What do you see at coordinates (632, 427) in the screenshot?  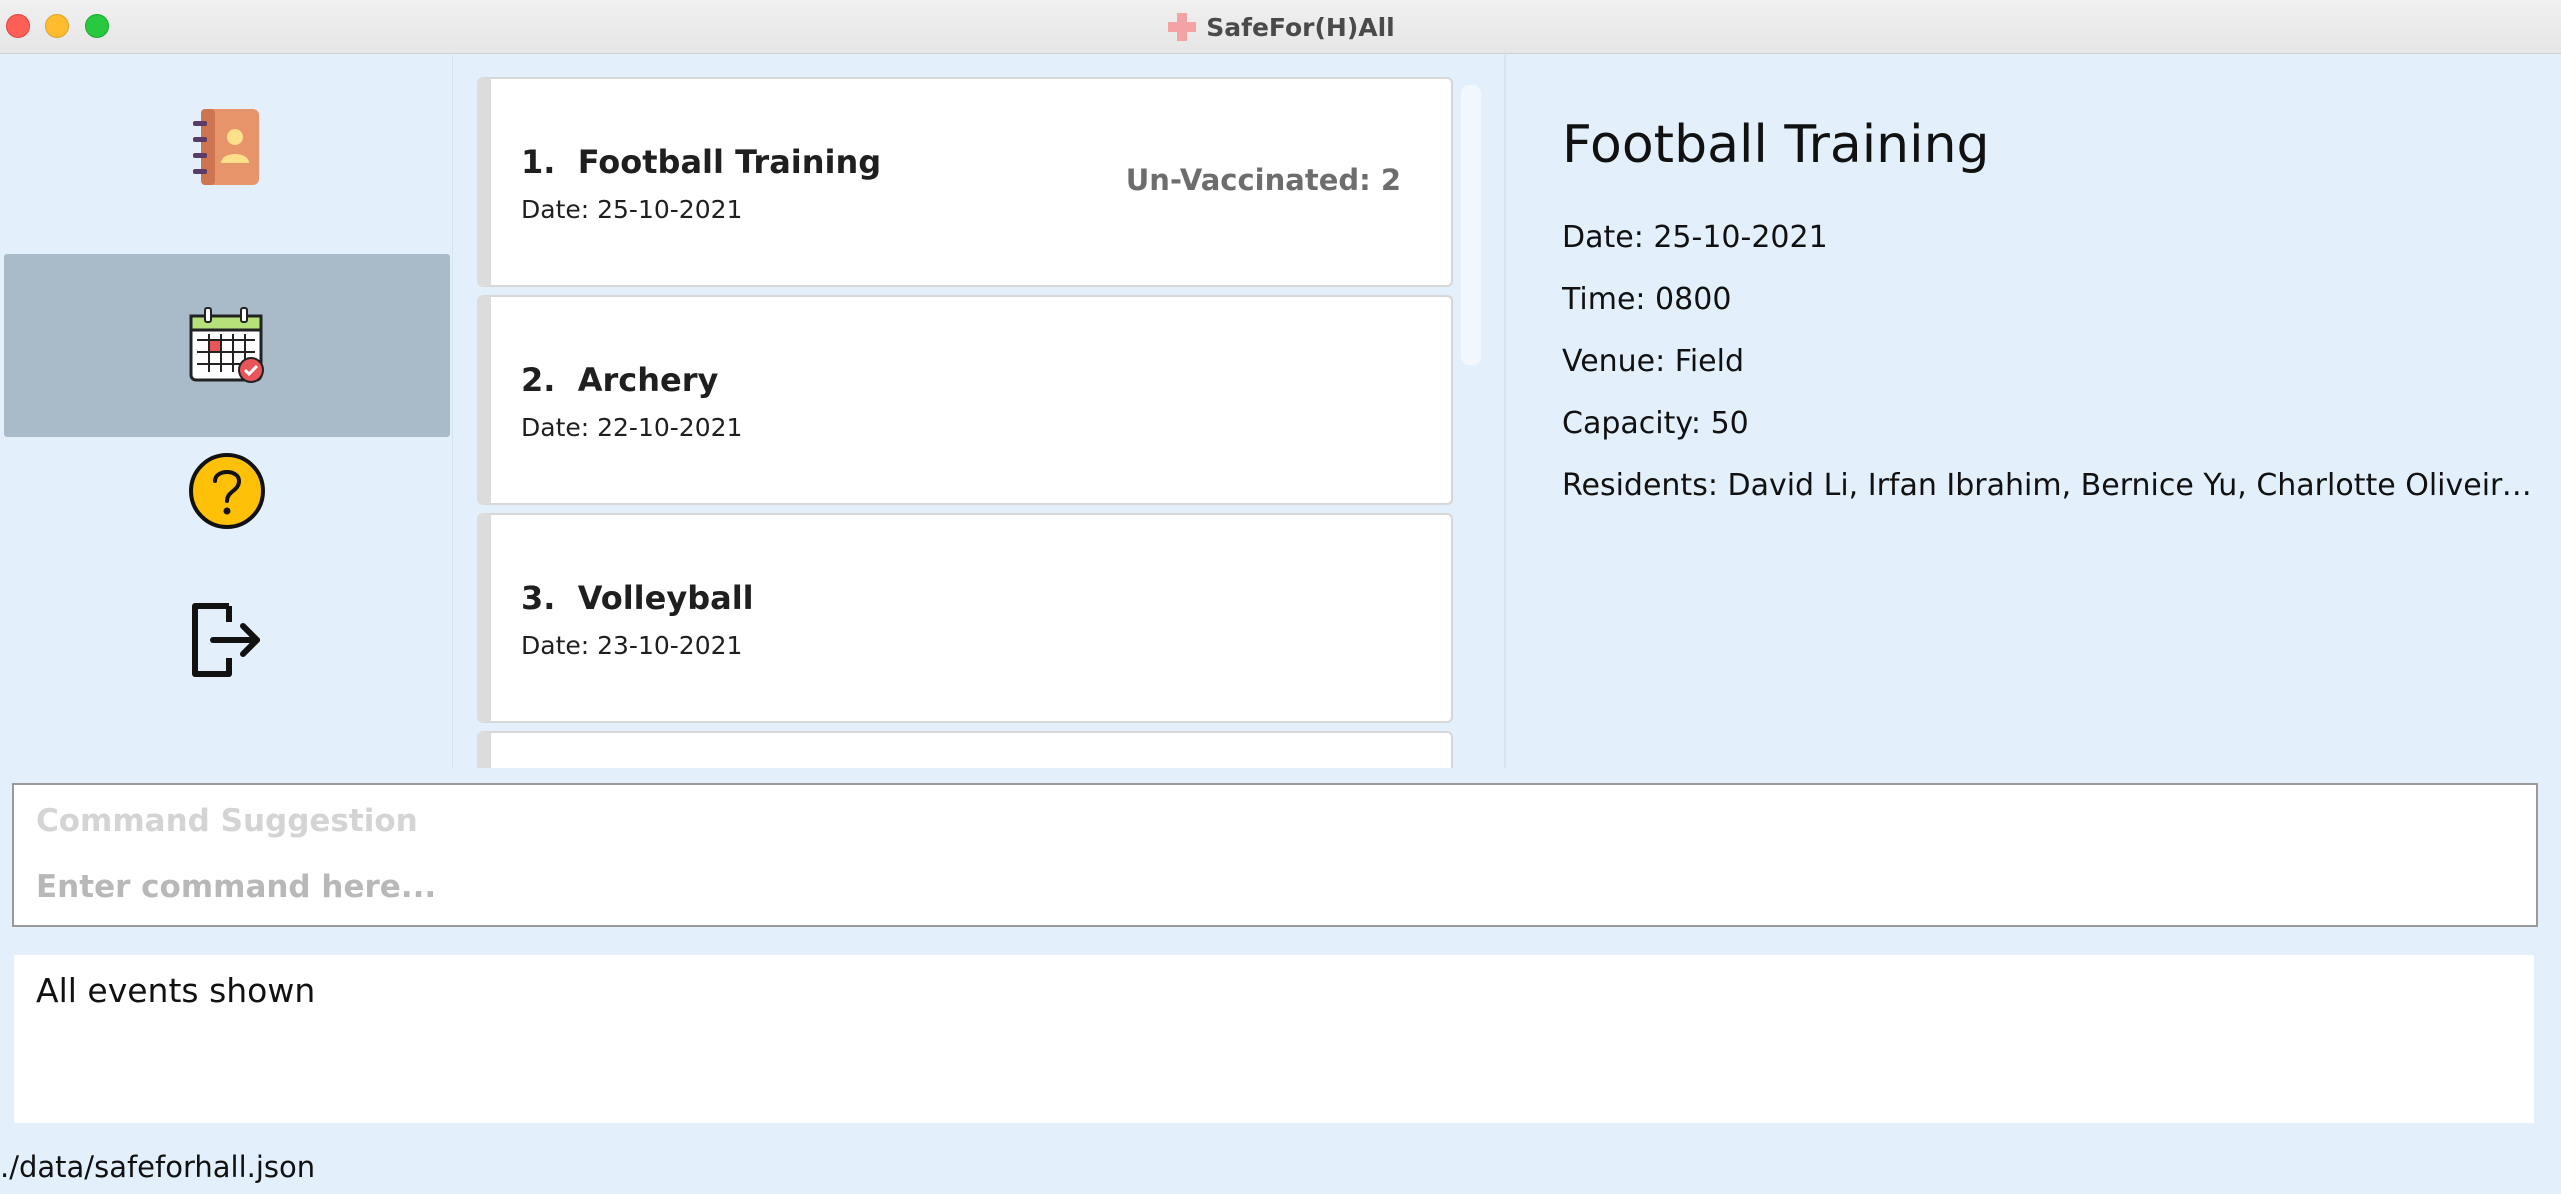 I see `event-date: Date: 22-10-2021` at bounding box center [632, 427].